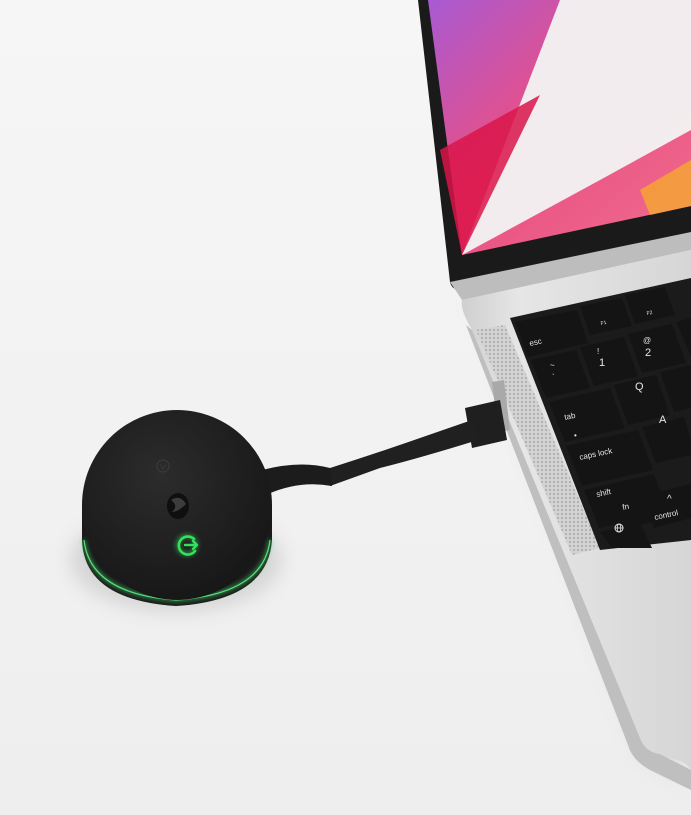  I want to click on brand-logo-icon, so click(178, 506).